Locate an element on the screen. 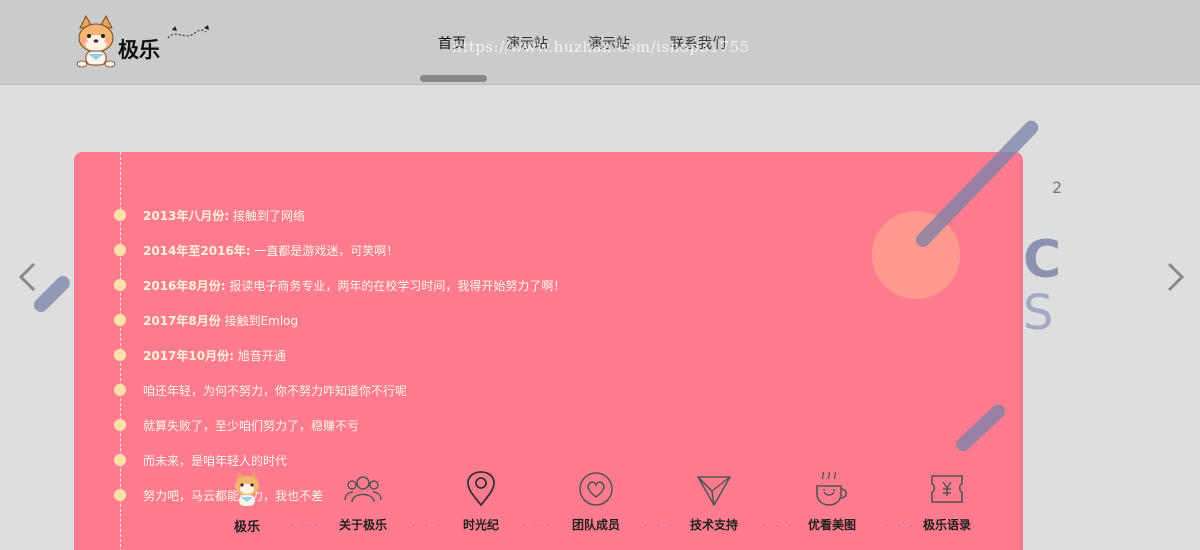 The image size is (1200, 550). ticket-yen-icon is located at coordinates (947, 489).